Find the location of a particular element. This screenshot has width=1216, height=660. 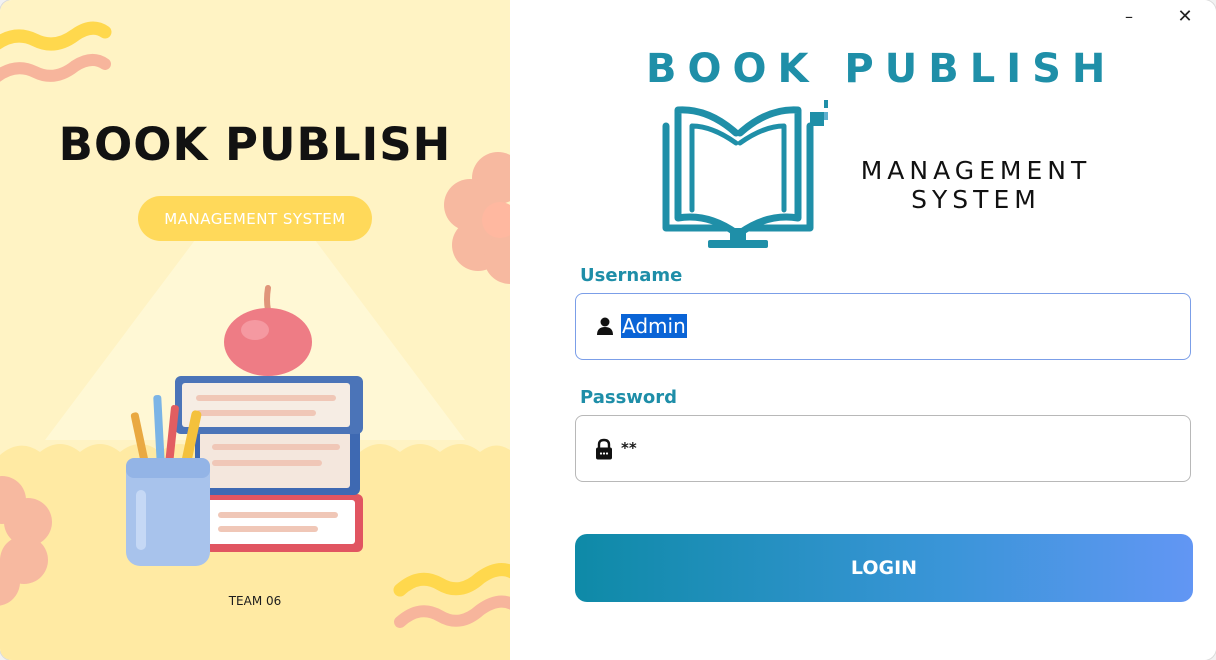

username-field: Admin is located at coordinates (883, 326).